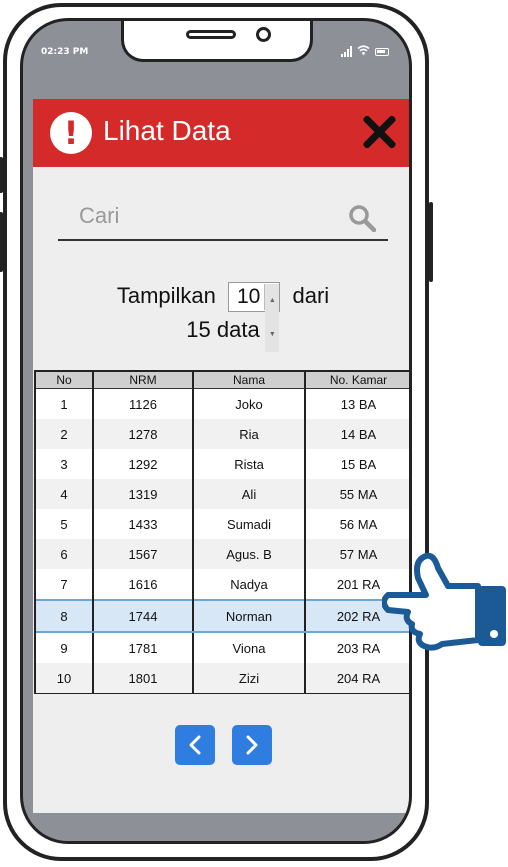 The height and width of the screenshot is (867, 508). I want to click on column-header: NRM, so click(142, 380).